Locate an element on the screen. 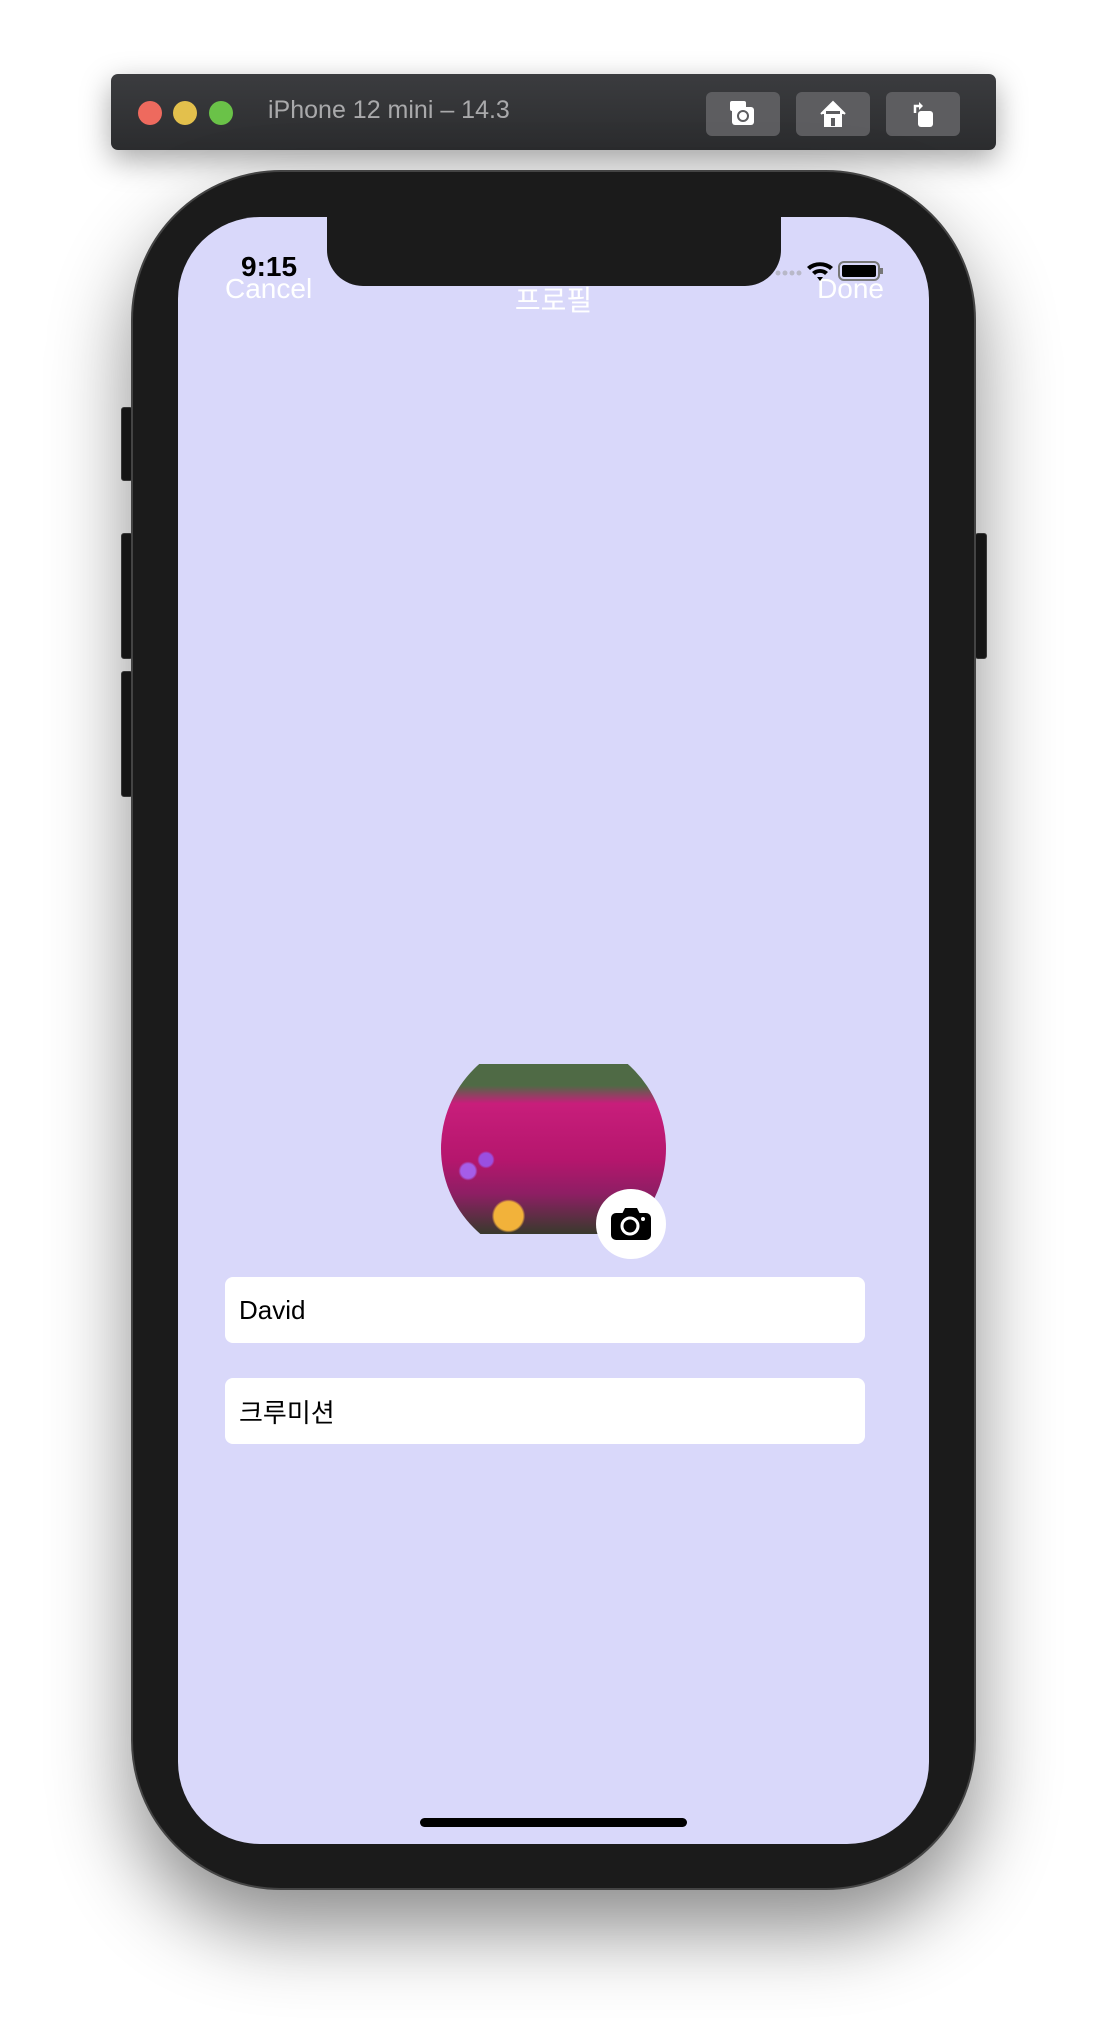  power-button is located at coordinates (981, 596).